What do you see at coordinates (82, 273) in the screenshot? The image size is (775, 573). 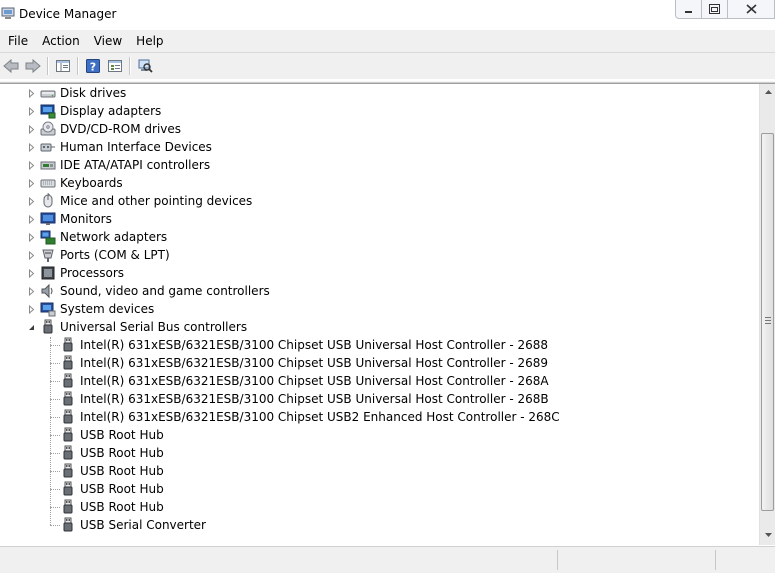 I see `tree-category-item: Processors` at bounding box center [82, 273].